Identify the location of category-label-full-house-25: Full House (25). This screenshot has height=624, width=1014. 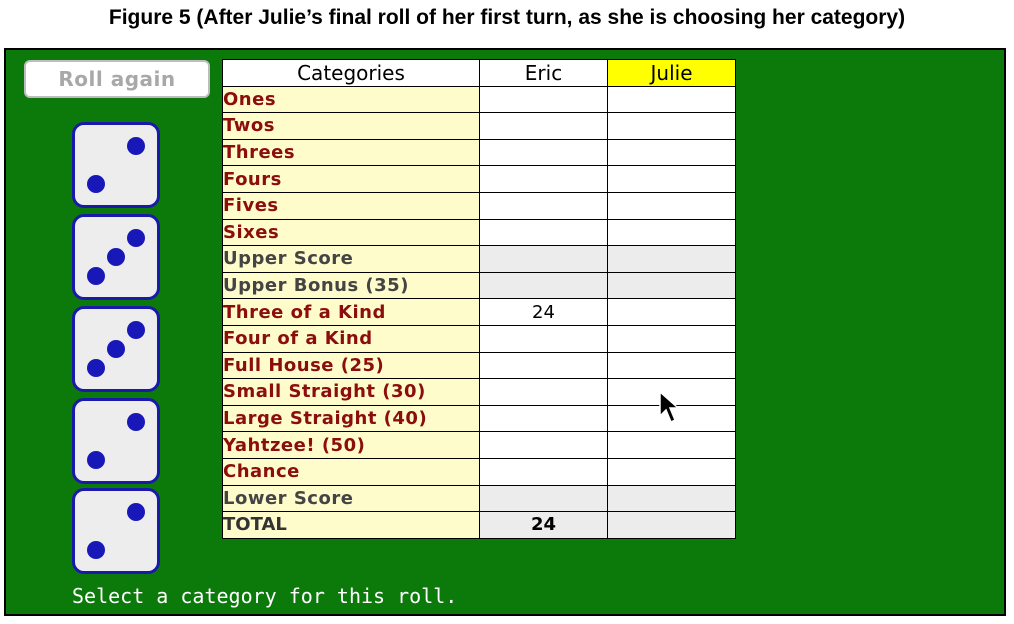
(351, 365).